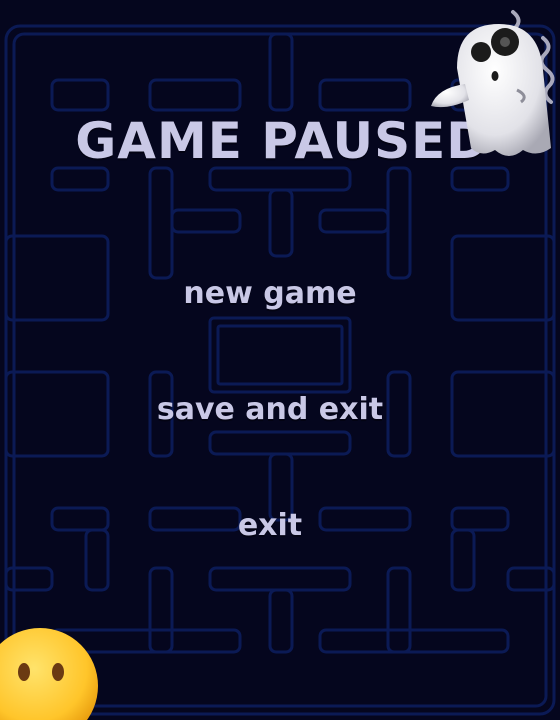 This screenshot has height=720, width=560. Describe the element at coordinates (270, 293) in the screenshot. I see `new-game-button: new game` at that location.